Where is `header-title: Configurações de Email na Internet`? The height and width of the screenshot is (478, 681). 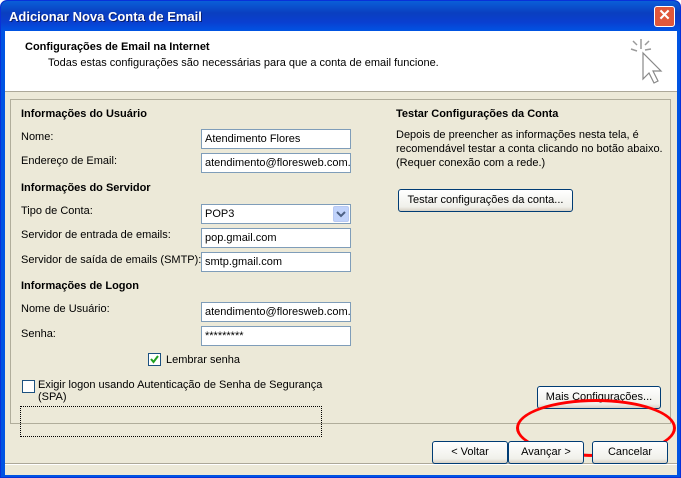 header-title: Configurações de Email na Internet is located at coordinates (117, 47).